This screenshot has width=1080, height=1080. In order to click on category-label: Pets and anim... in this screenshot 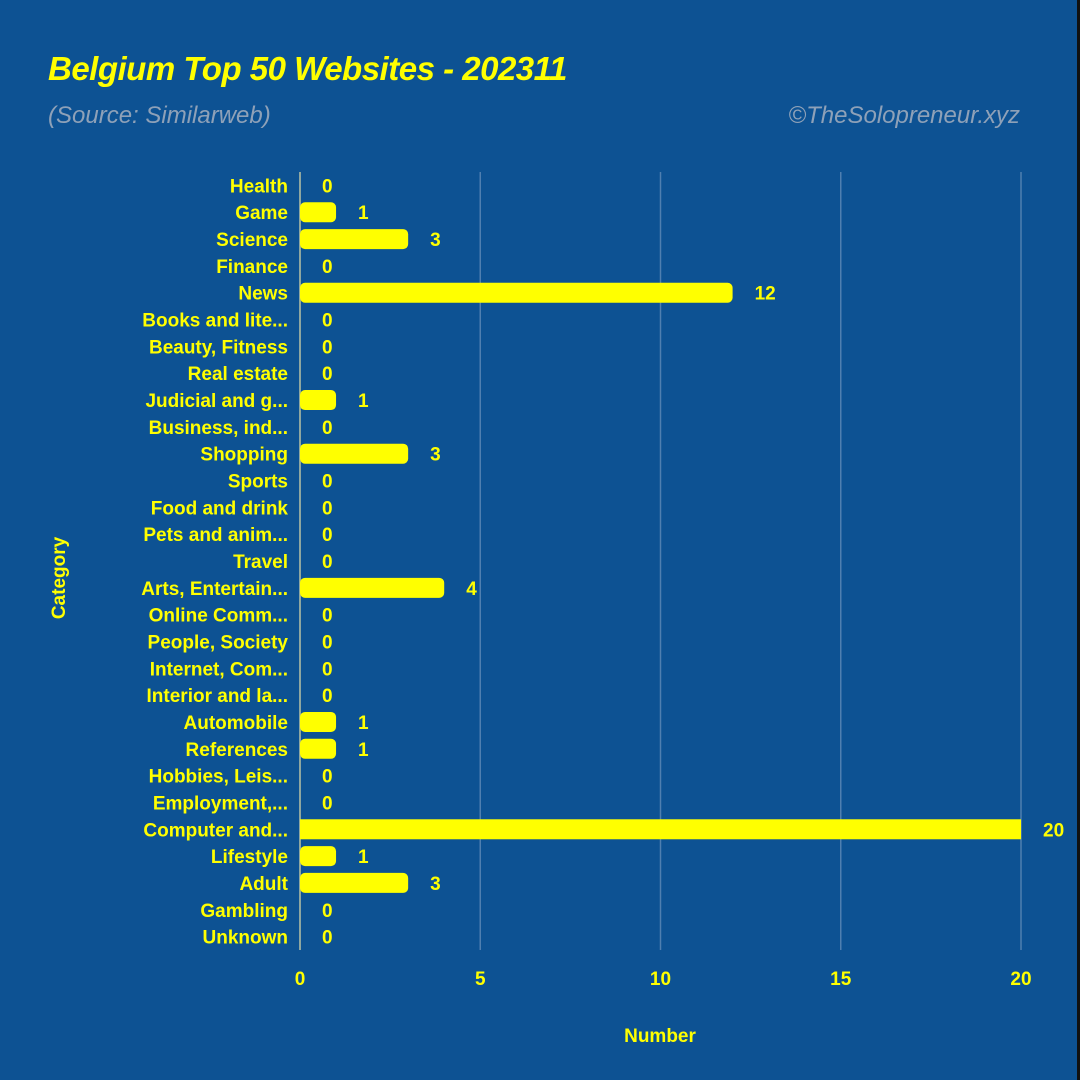, I will do `click(215, 535)`.